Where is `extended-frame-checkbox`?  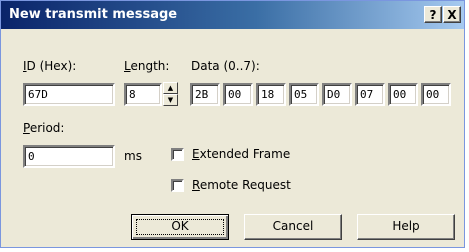
extended-frame-checkbox is located at coordinates (177, 154).